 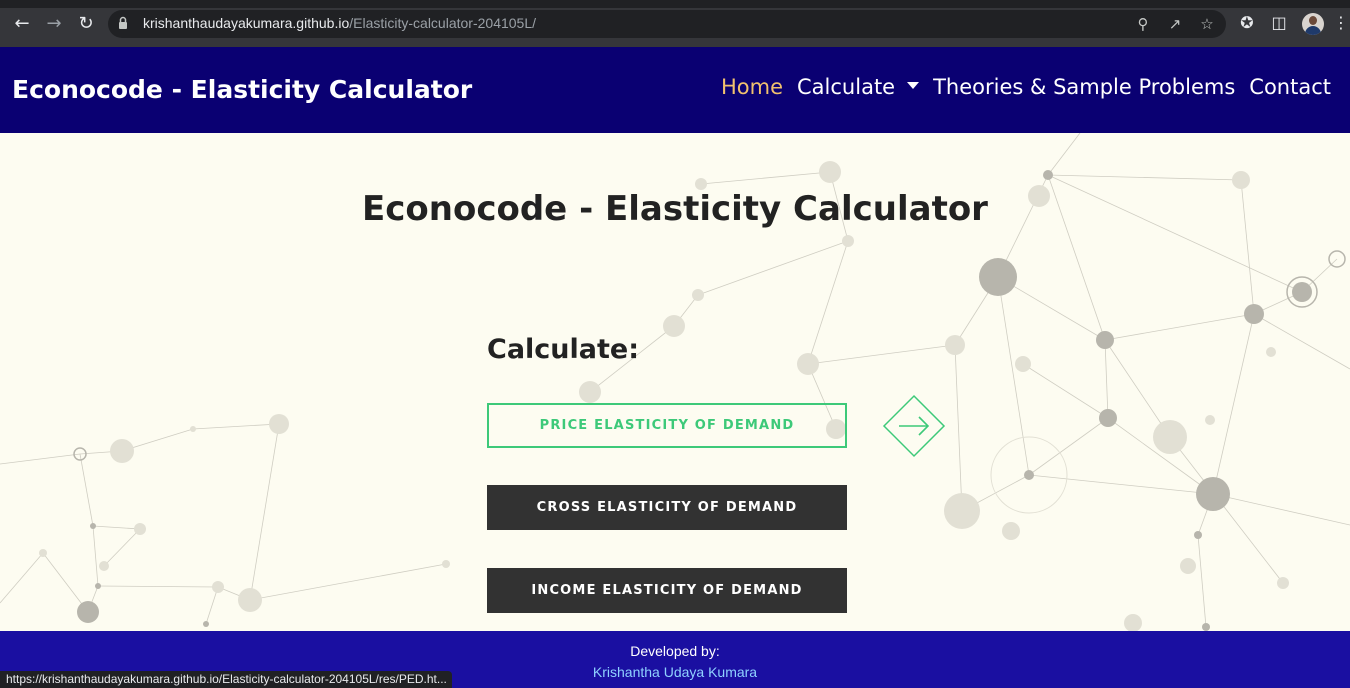 I want to click on star-icon: ☆, so click(x=1207, y=24).